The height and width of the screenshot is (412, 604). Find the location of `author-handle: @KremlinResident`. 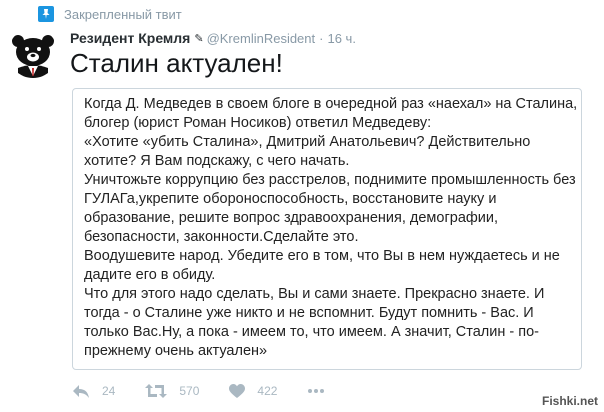

author-handle: @KremlinResident is located at coordinates (261, 38).